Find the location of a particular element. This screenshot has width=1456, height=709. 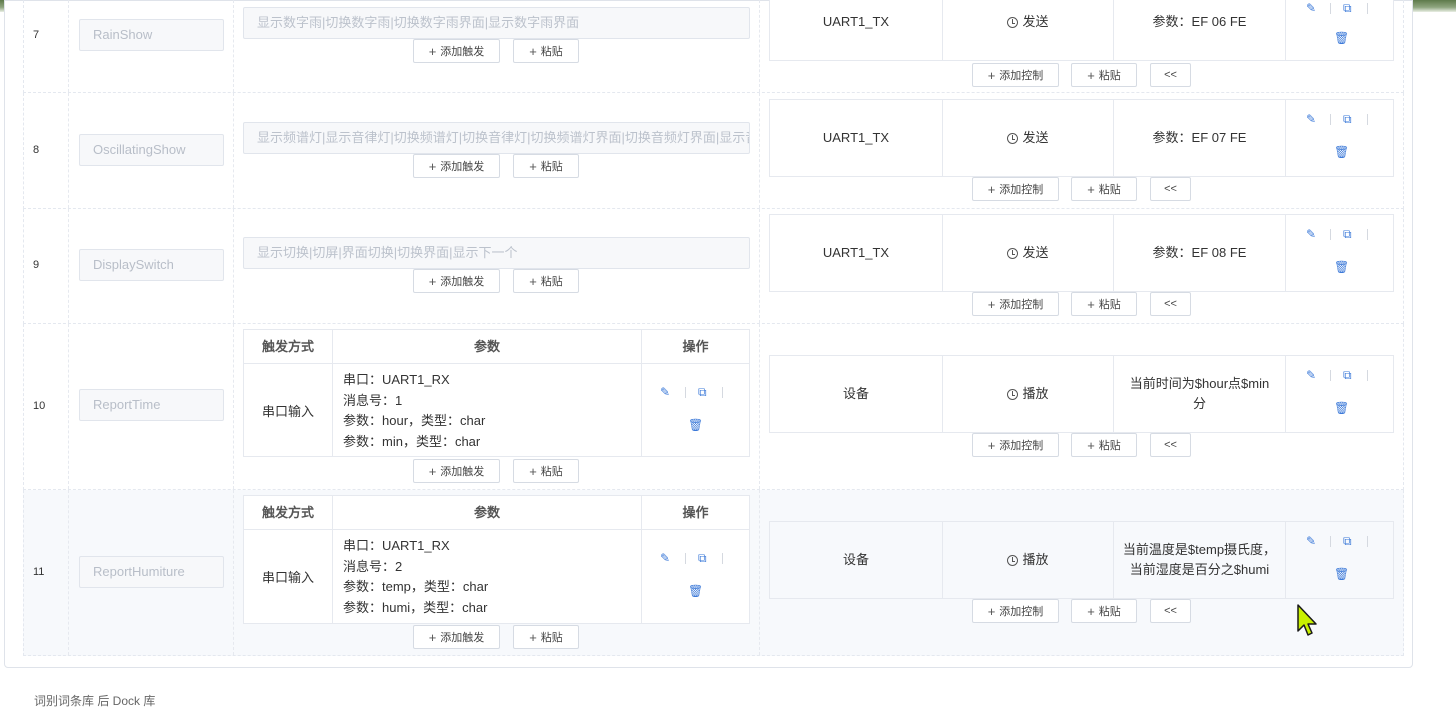

header-params: 参数 is located at coordinates (487, 347).